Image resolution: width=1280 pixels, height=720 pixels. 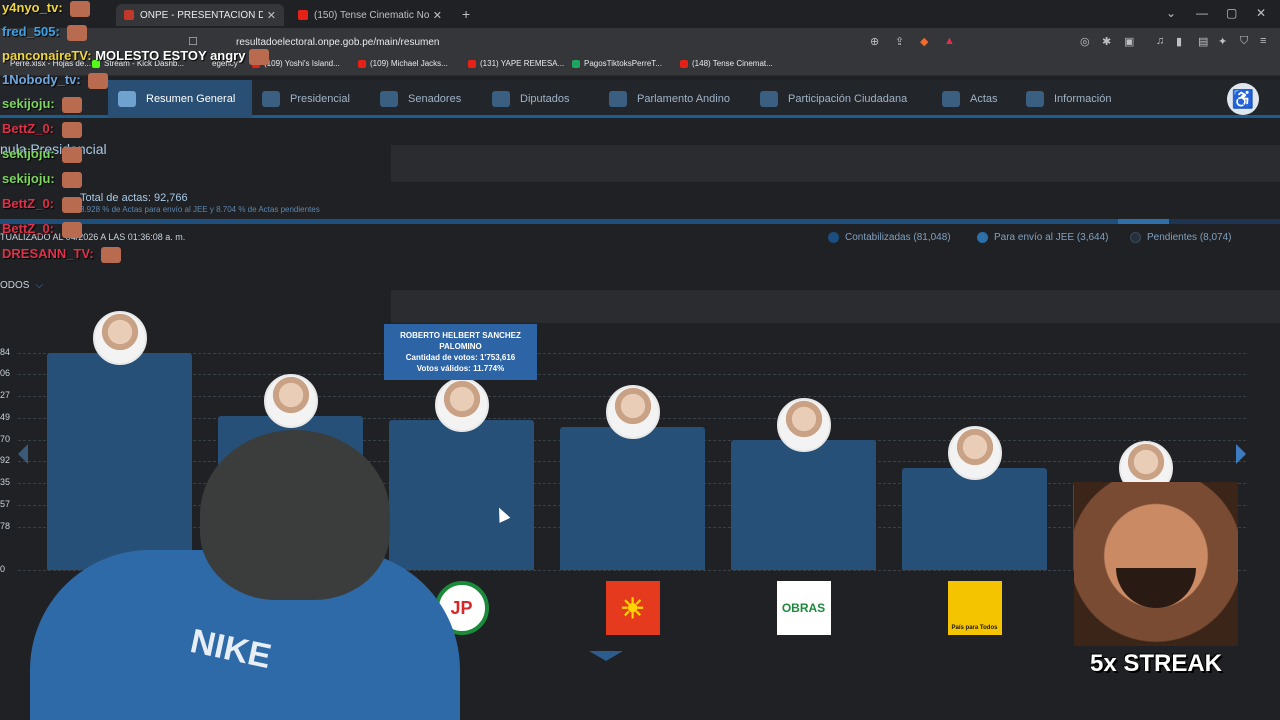 What do you see at coordinates (245, 575) in the screenshot?
I see `streamer-webcam: NIKE` at bounding box center [245, 575].